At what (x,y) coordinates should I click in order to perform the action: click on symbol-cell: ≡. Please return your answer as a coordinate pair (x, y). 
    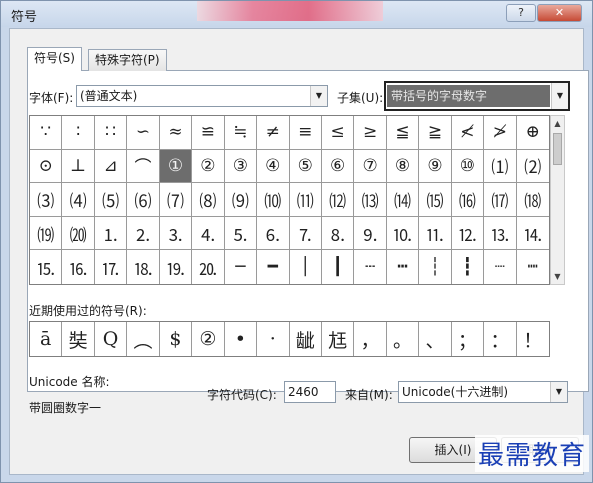
    Looking at the image, I should click on (305, 133).